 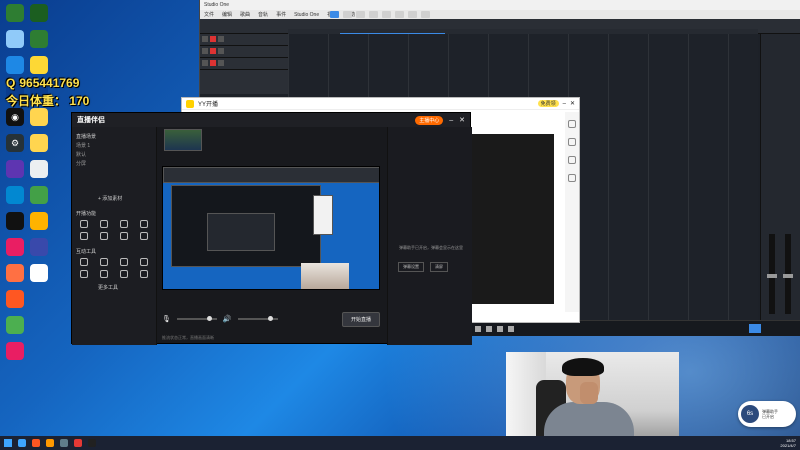 I want to click on menu-item: 歌曲, so click(x=245, y=14).